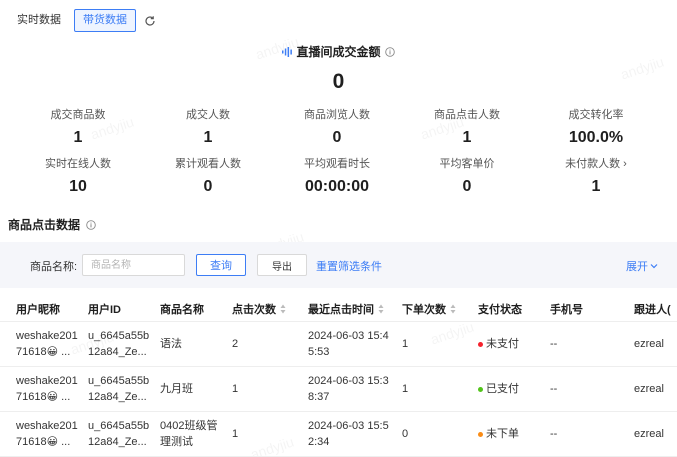 The height and width of the screenshot is (457, 677). I want to click on metric-label: 商品浏览人数, so click(337, 115).